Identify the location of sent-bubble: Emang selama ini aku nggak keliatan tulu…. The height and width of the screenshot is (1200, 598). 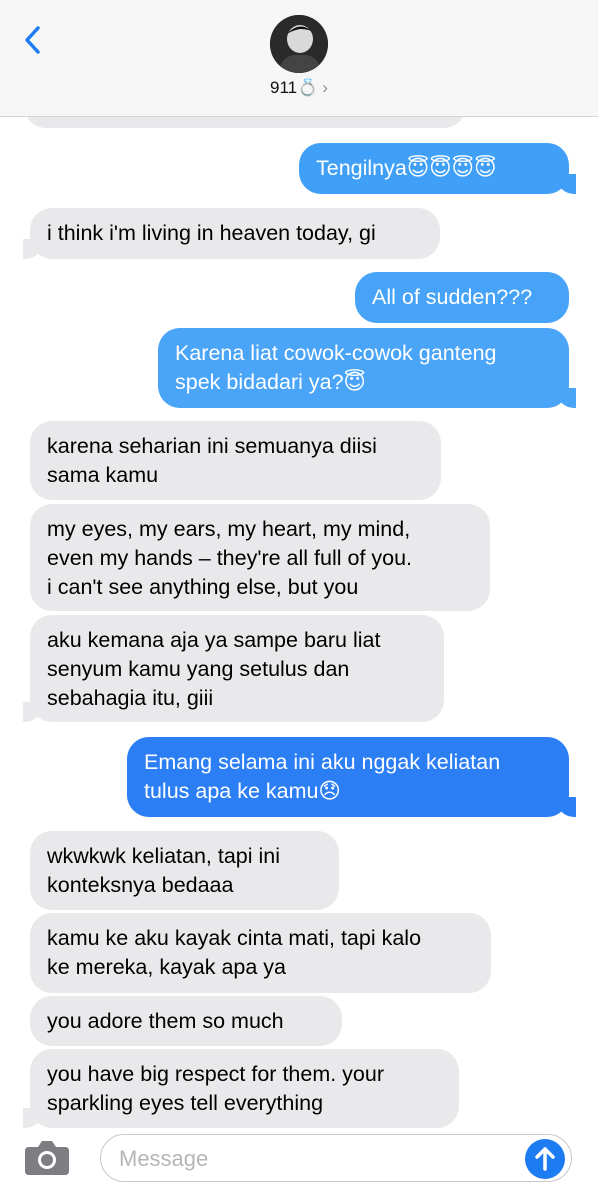
(351, 777).